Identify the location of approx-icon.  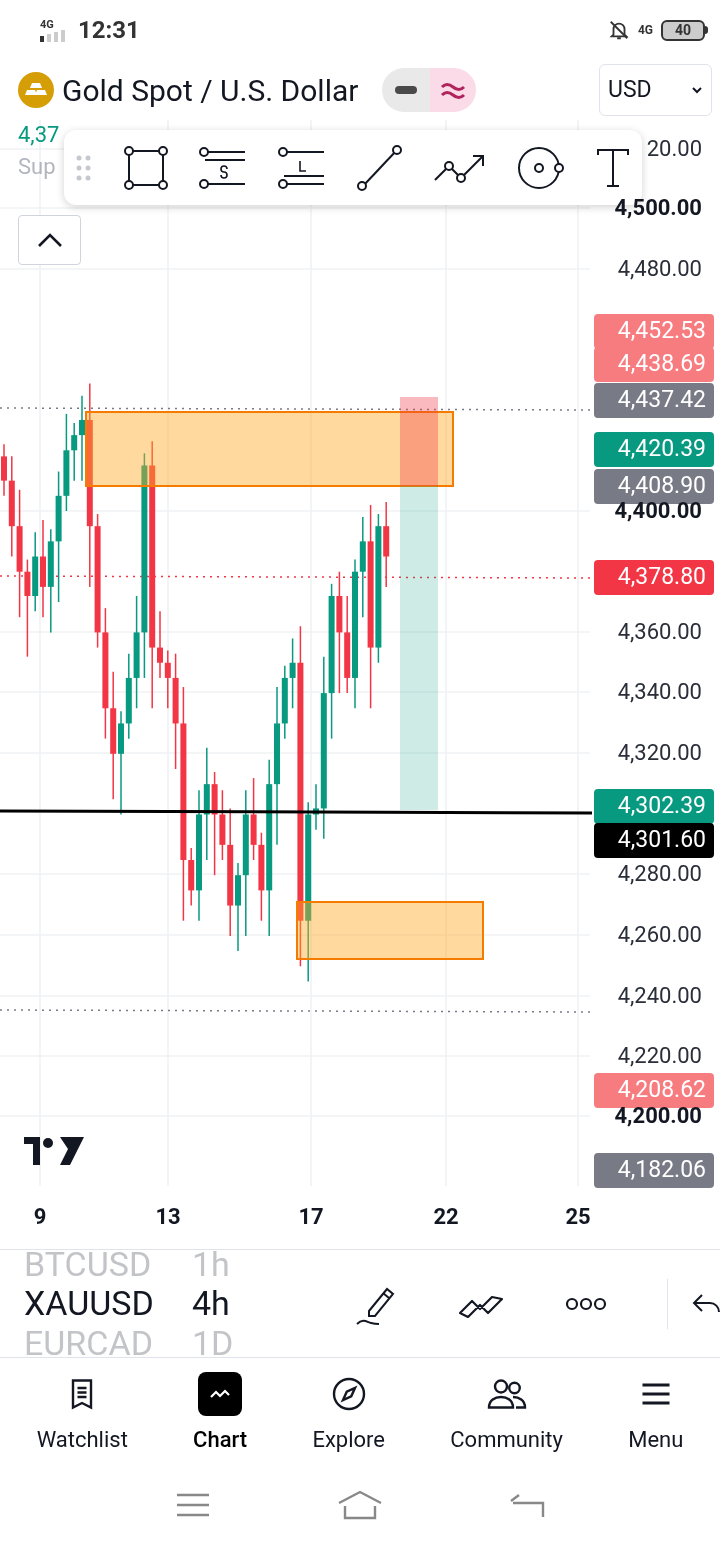
(453, 90).